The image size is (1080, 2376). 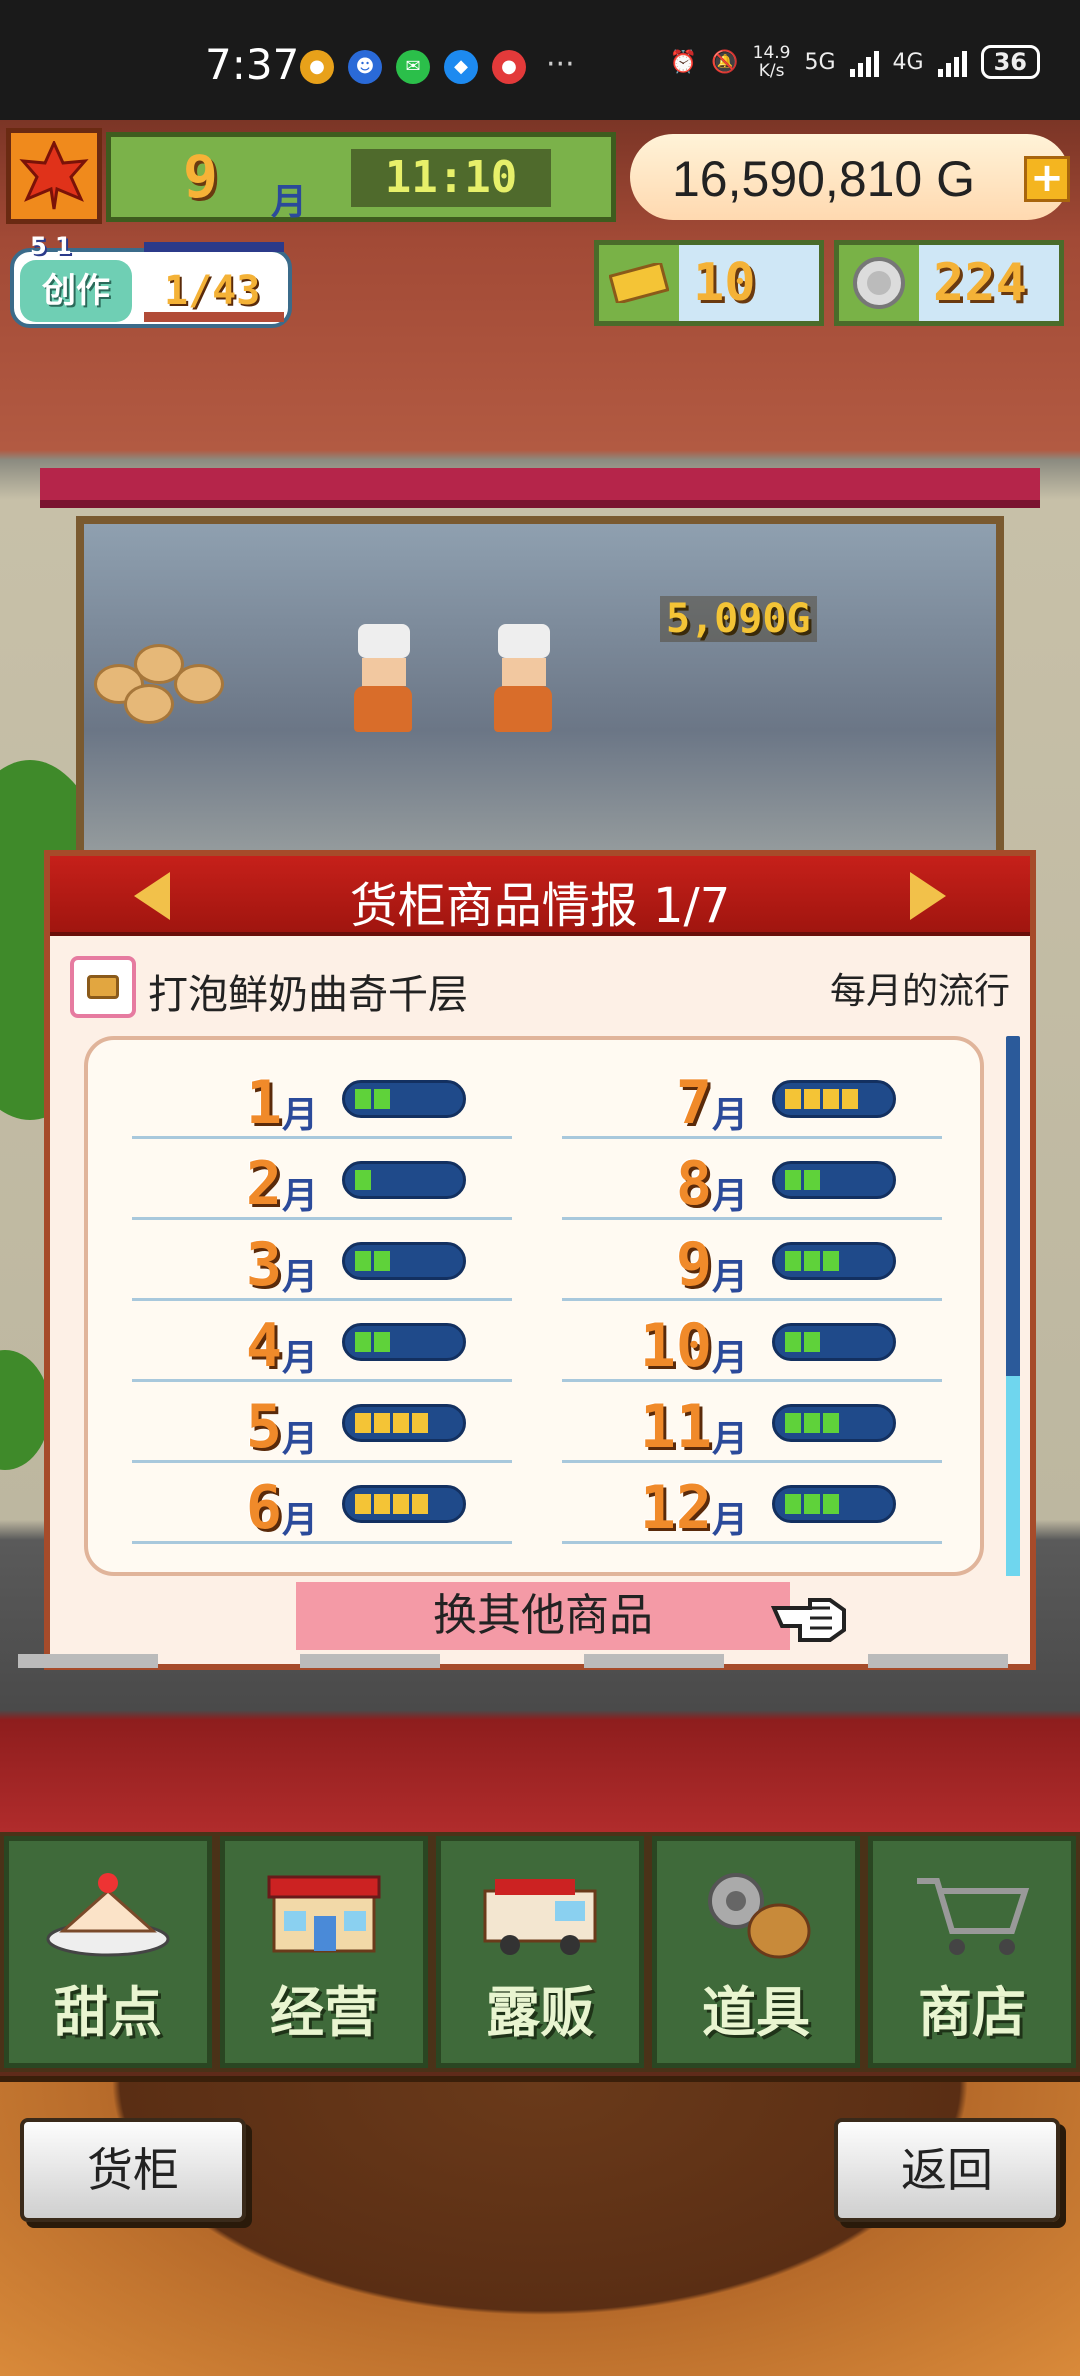 I want to click on ticket-panel: 10, so click(x=709, y=283).